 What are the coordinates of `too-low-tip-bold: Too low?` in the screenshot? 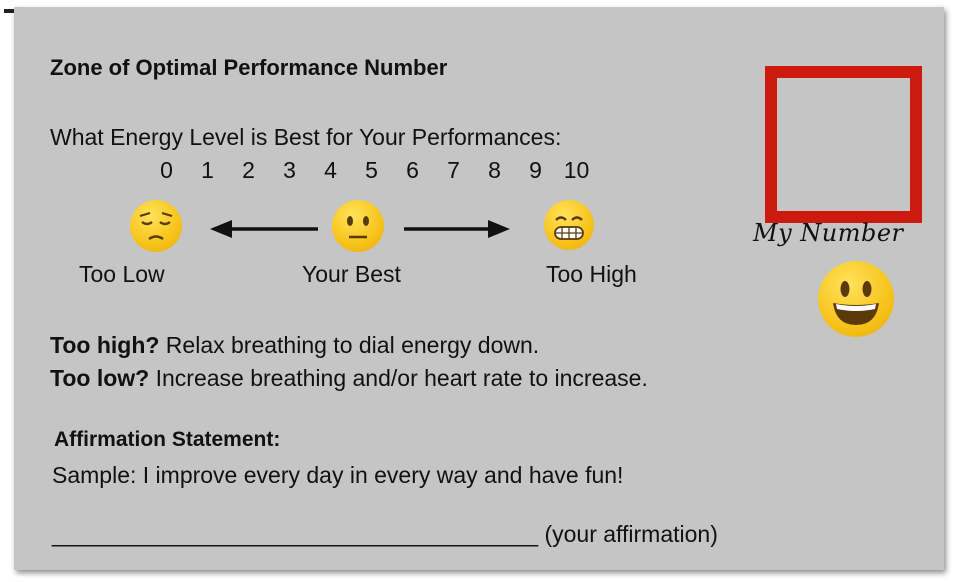 It's located at (100, 378).